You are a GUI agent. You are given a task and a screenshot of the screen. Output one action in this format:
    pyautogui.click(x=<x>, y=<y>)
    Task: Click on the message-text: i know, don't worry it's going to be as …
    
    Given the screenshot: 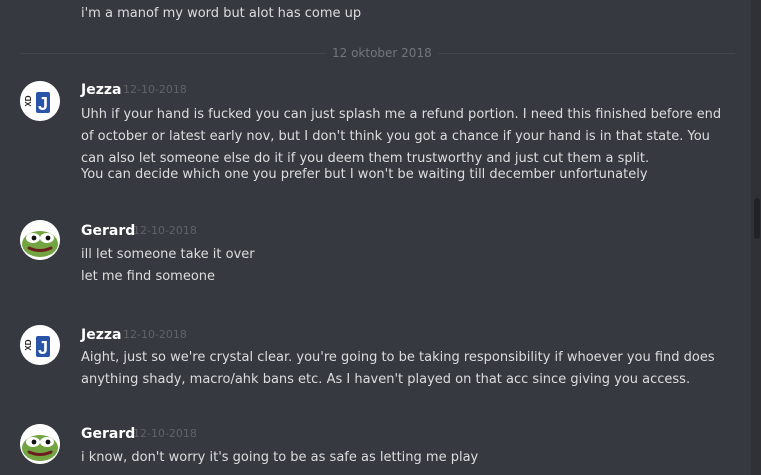 What is the action you would take?
    pyautogui.click(x=280, y=457)
    